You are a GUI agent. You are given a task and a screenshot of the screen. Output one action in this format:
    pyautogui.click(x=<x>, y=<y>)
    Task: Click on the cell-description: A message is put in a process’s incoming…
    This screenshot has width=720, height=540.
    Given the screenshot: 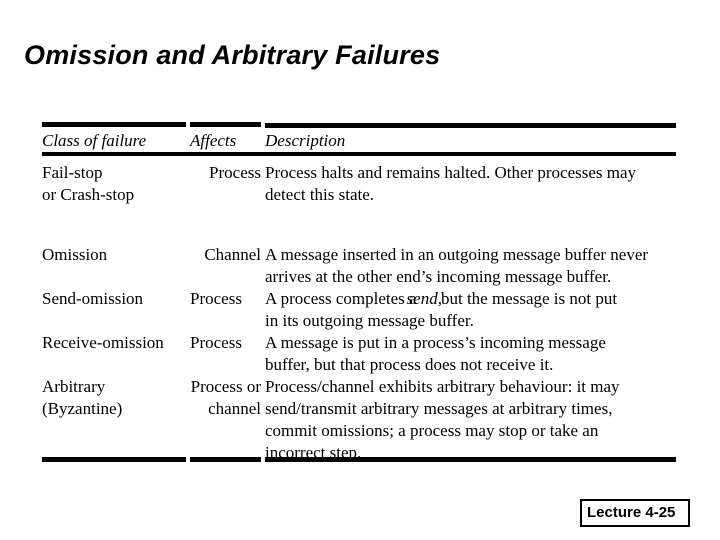 What is the action you would take?
    pyautogui.click(x=480, y=354)
    